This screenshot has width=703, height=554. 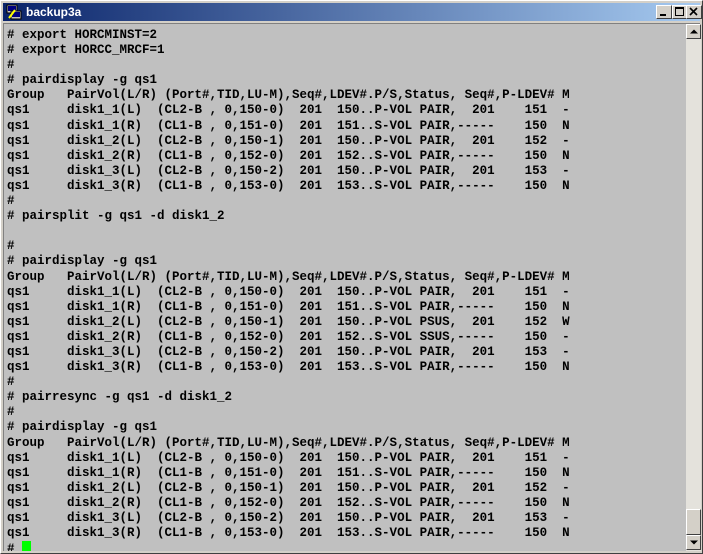 I want to click on scroll-up-arrow-icon, so click(x=694, y=31).